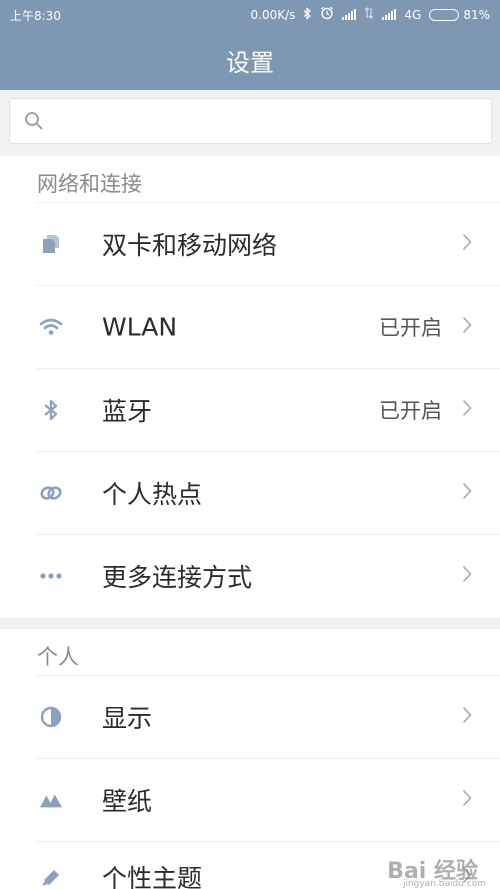 Image resolution: width=500 pixels, height=889 pixels. Describe the element at coordinates (51, 717) in the screenshot. I see `display-contrast-icon` at that location.